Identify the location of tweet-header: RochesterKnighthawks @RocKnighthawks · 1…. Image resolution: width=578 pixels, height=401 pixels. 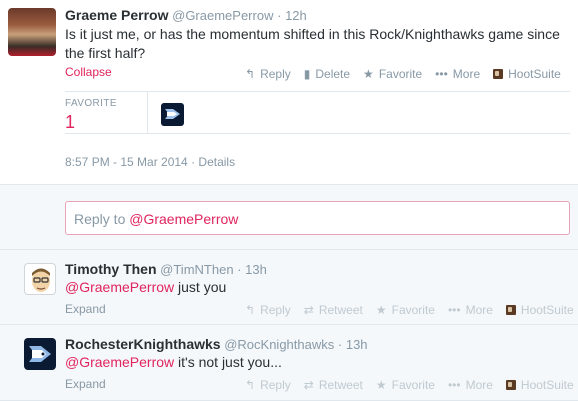
(216, 344).